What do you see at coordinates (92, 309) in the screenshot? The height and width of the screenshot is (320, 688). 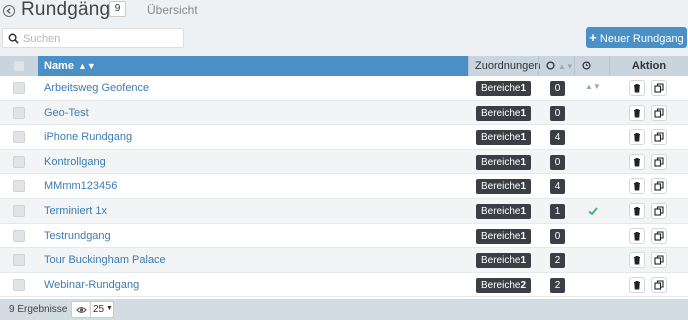 I see `page-size-select: 25 ▼` at bounding box center [92, 309].